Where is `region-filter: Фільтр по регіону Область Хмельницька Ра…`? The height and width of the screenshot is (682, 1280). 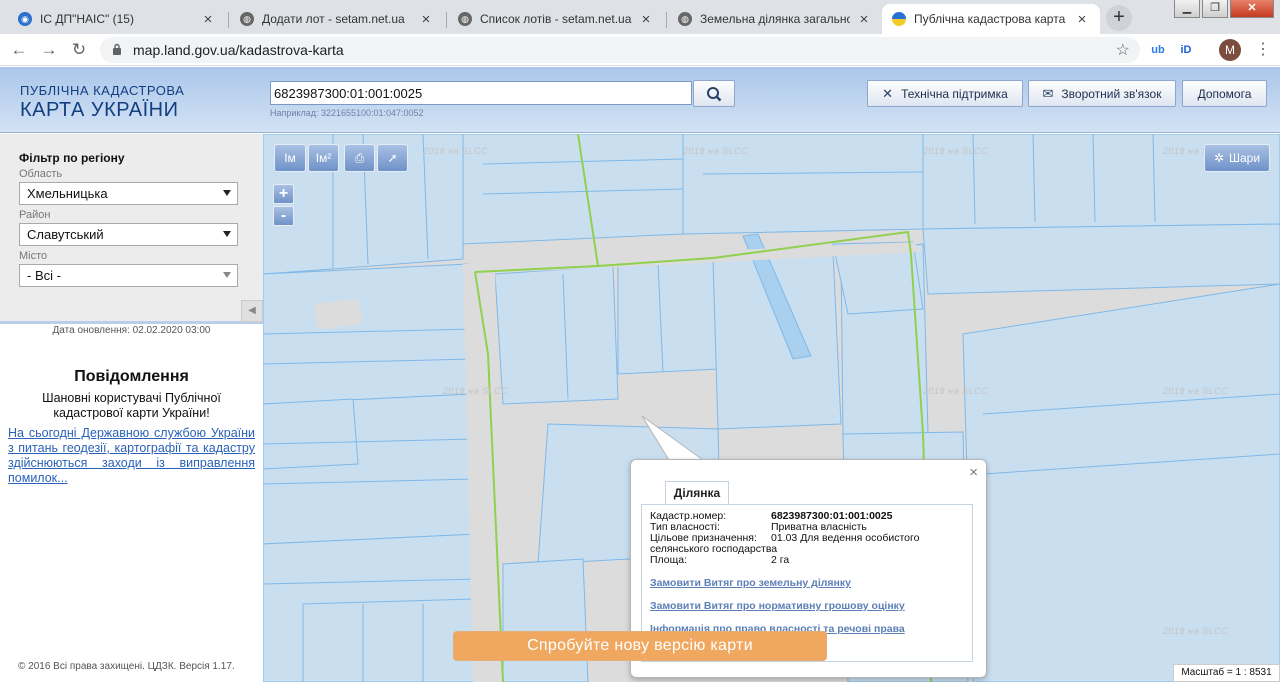 region-filter: Фільтр по регіону Область Хмельницька Ра… is located at coordinates (131, 229).